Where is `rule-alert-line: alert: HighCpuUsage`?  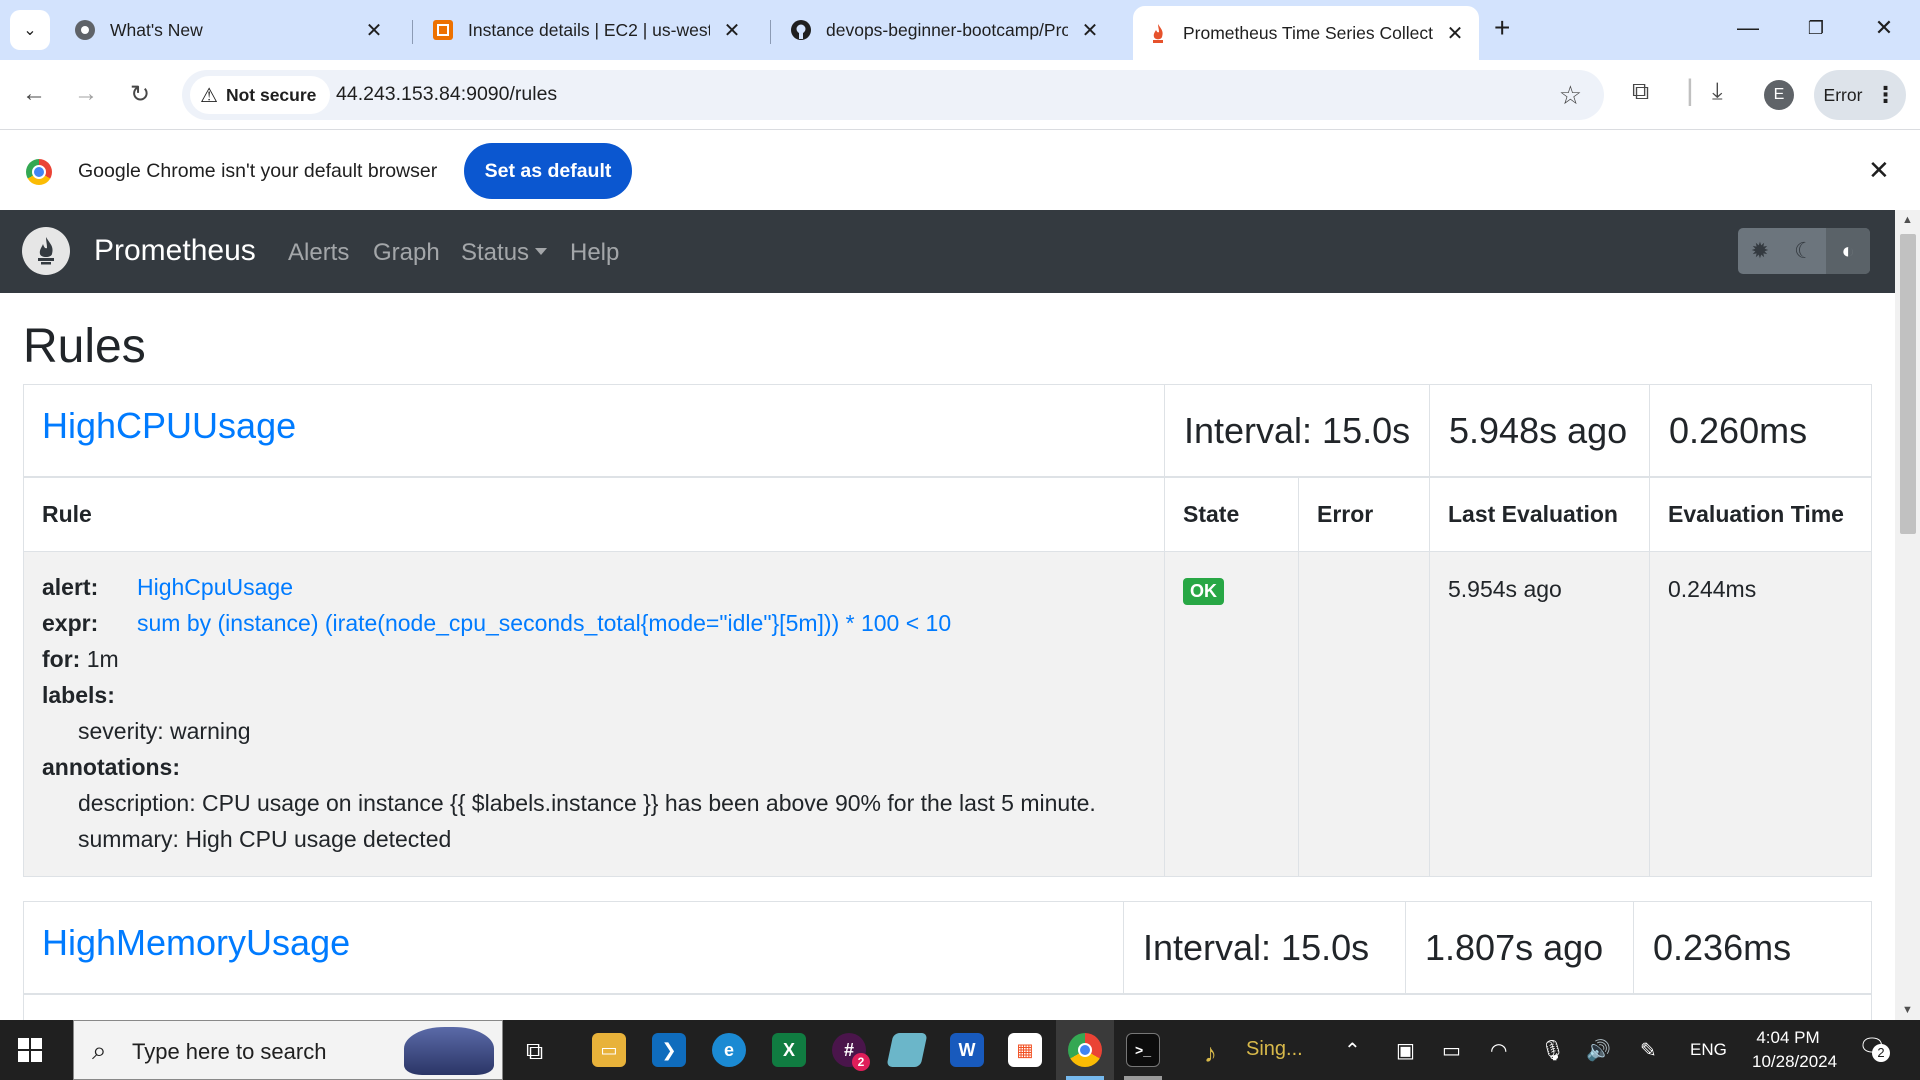
rule-alert-line: alert: HighCpuUsage is located at coordinates (167, 587).